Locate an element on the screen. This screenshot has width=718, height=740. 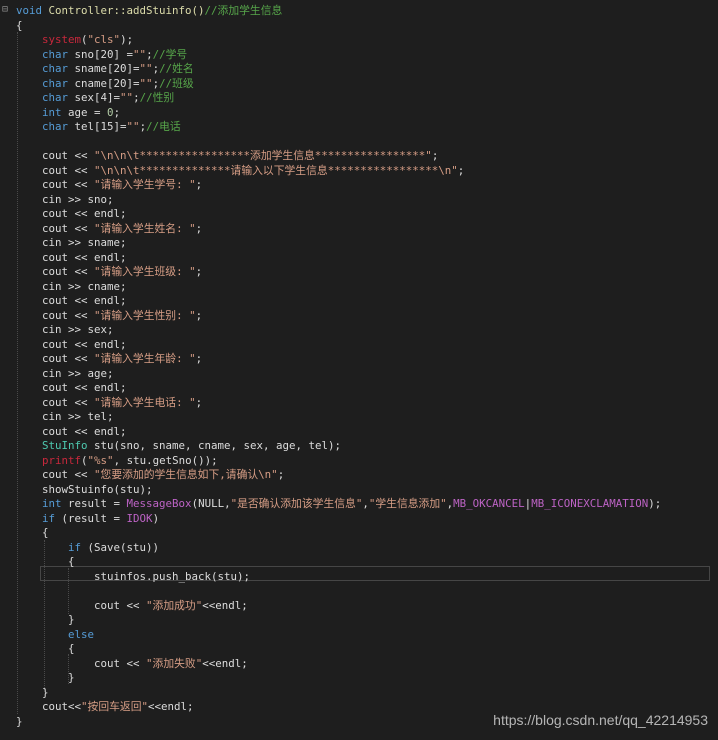
code-line: cin >> age; is located at coordinates (65, 374).